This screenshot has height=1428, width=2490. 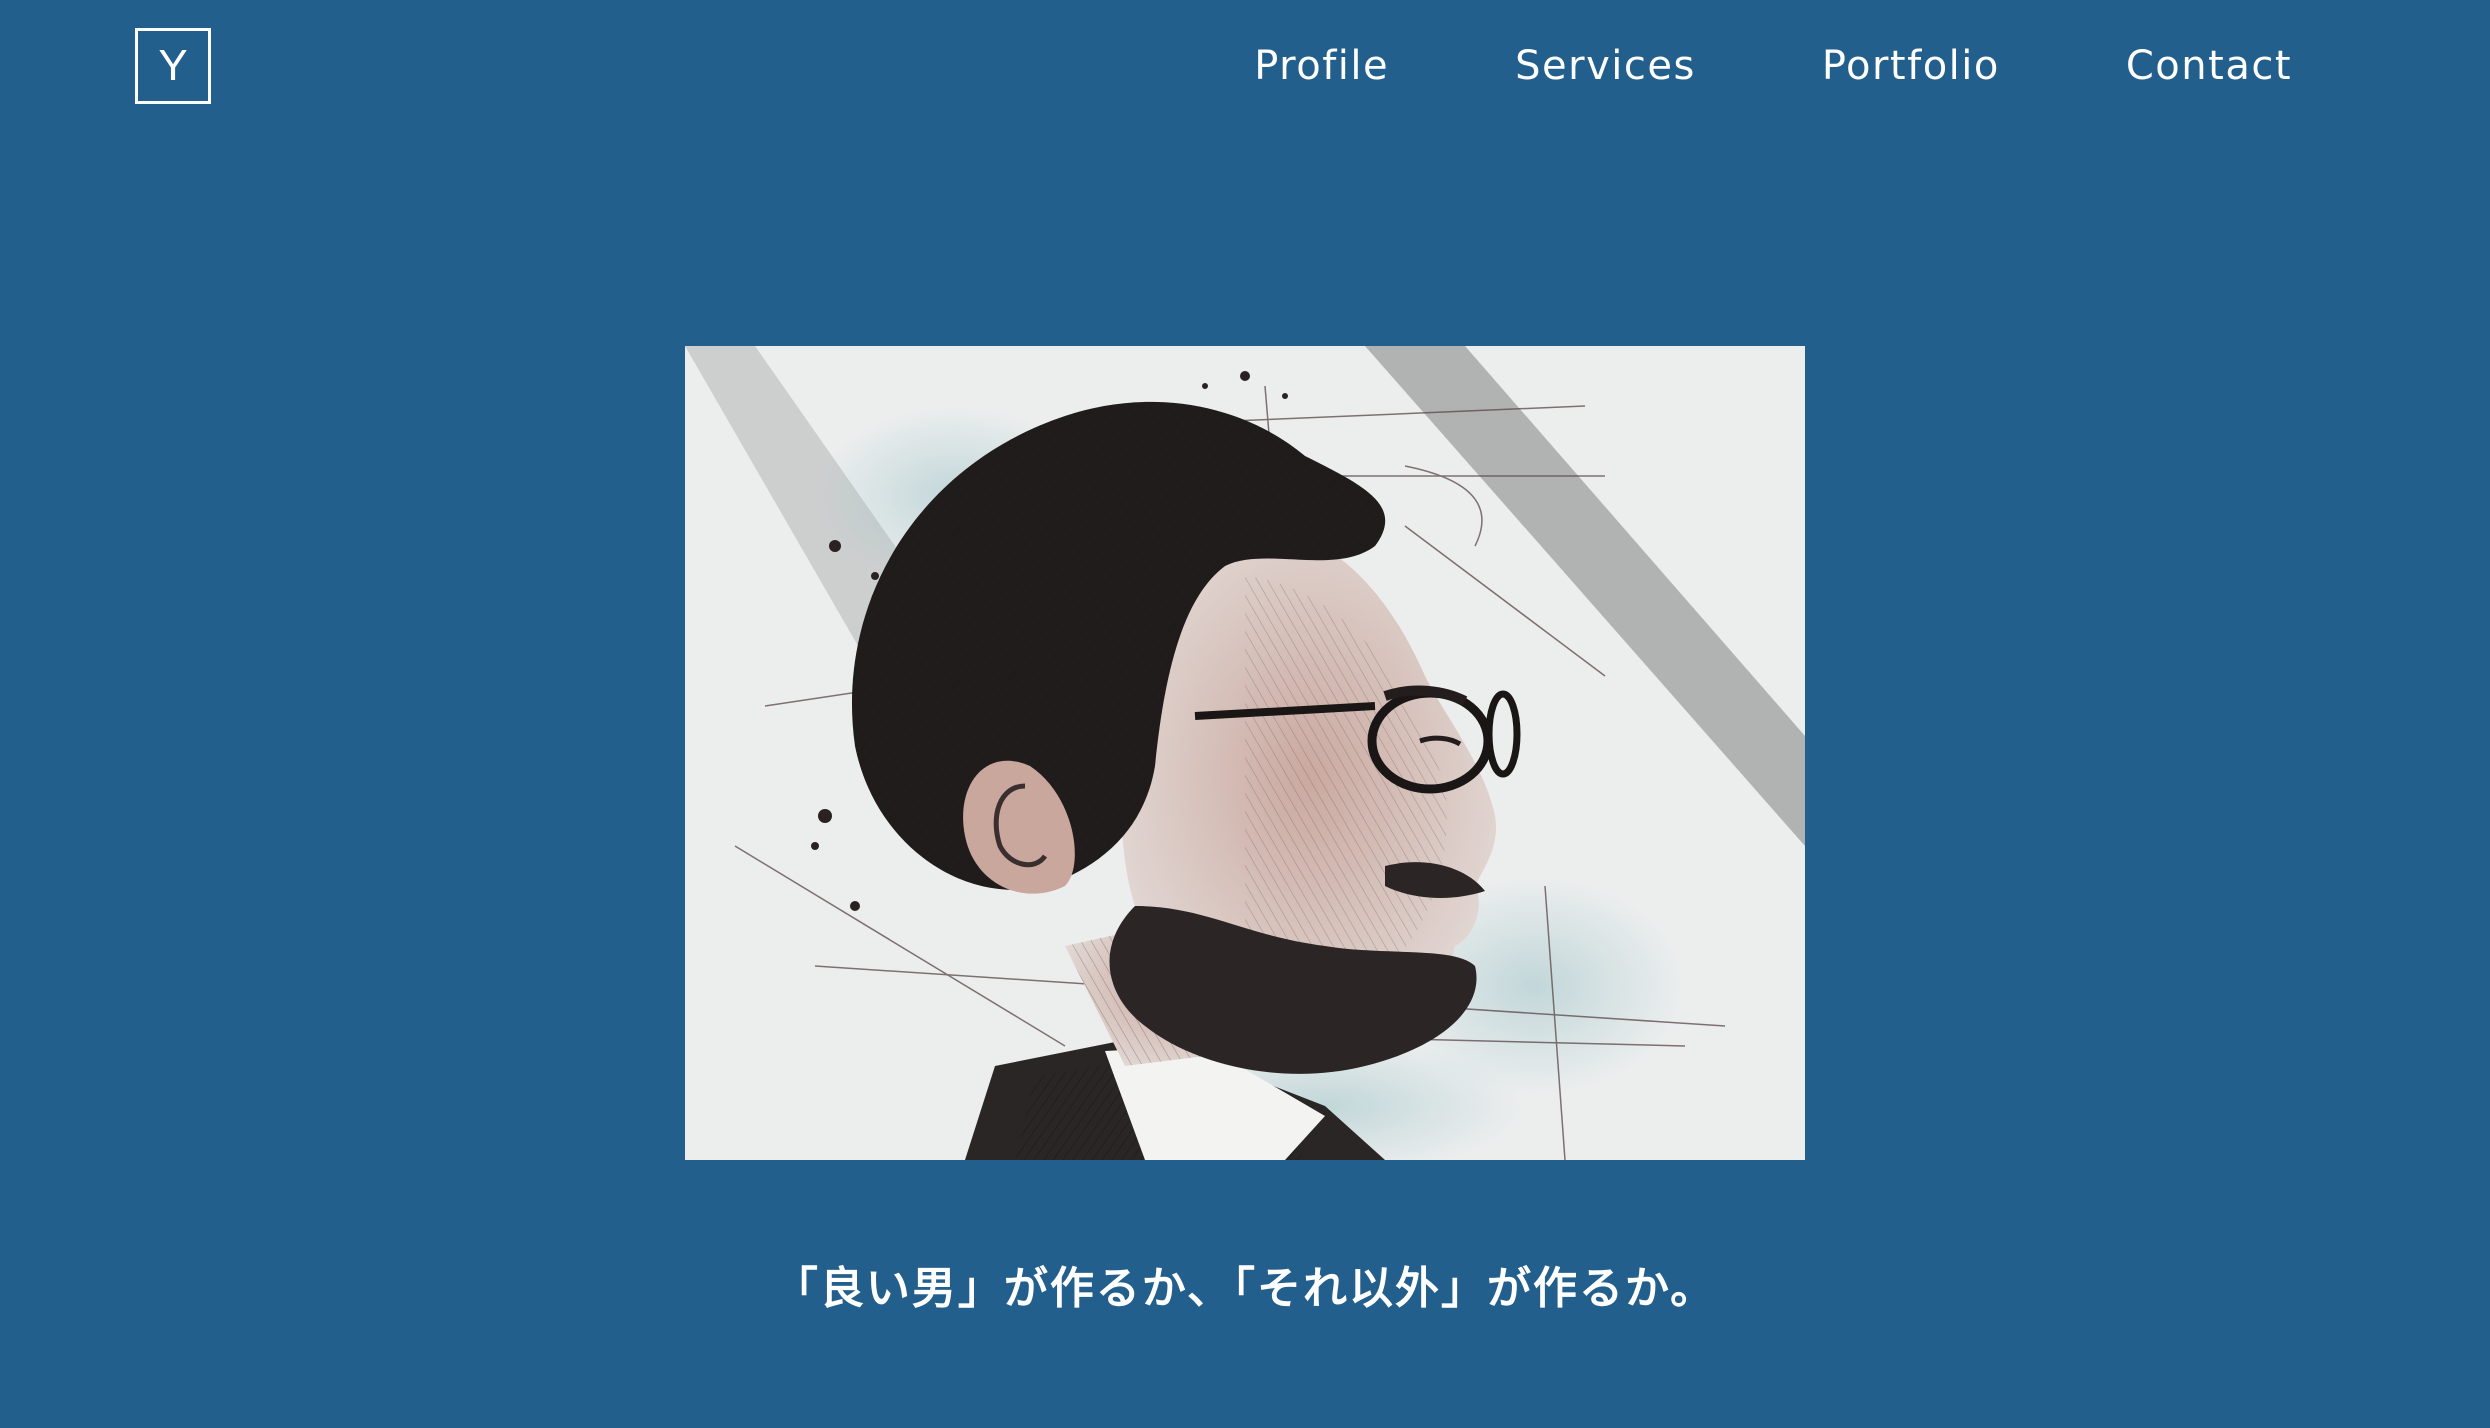 I want to click on nav-services: Services, so click(x=1605, y=66).